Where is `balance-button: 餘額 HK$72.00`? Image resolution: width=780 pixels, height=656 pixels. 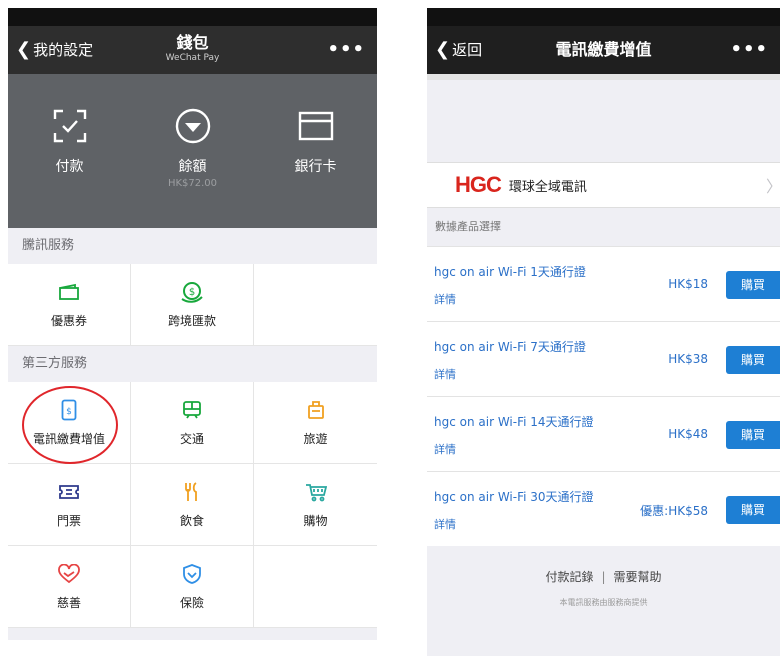 balance-button: 餘額 HK$72.00 is located at coordinates (192, 151).